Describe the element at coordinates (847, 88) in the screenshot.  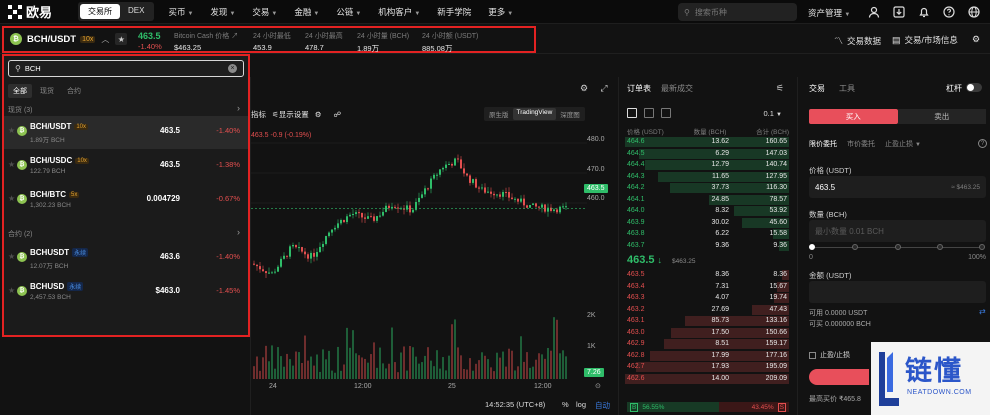
I see `tab-tools: 工具` at that location.